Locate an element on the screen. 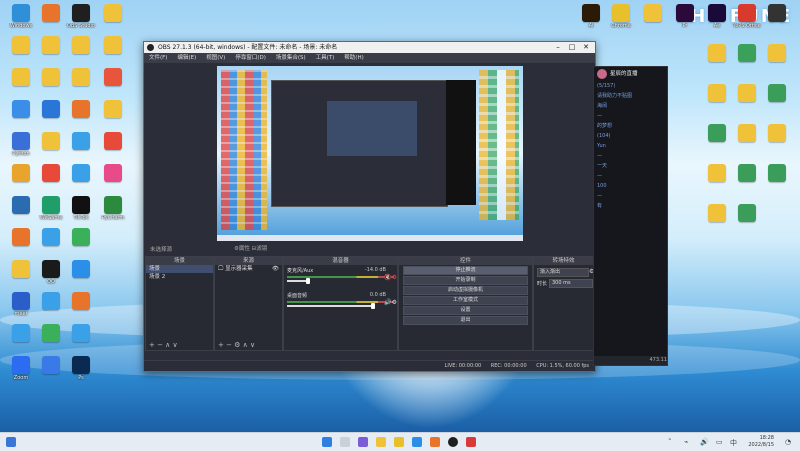 Image resolution: width=800 pixels, height=451 pixels. windows-start-icon is located at coordinates (327, 442).